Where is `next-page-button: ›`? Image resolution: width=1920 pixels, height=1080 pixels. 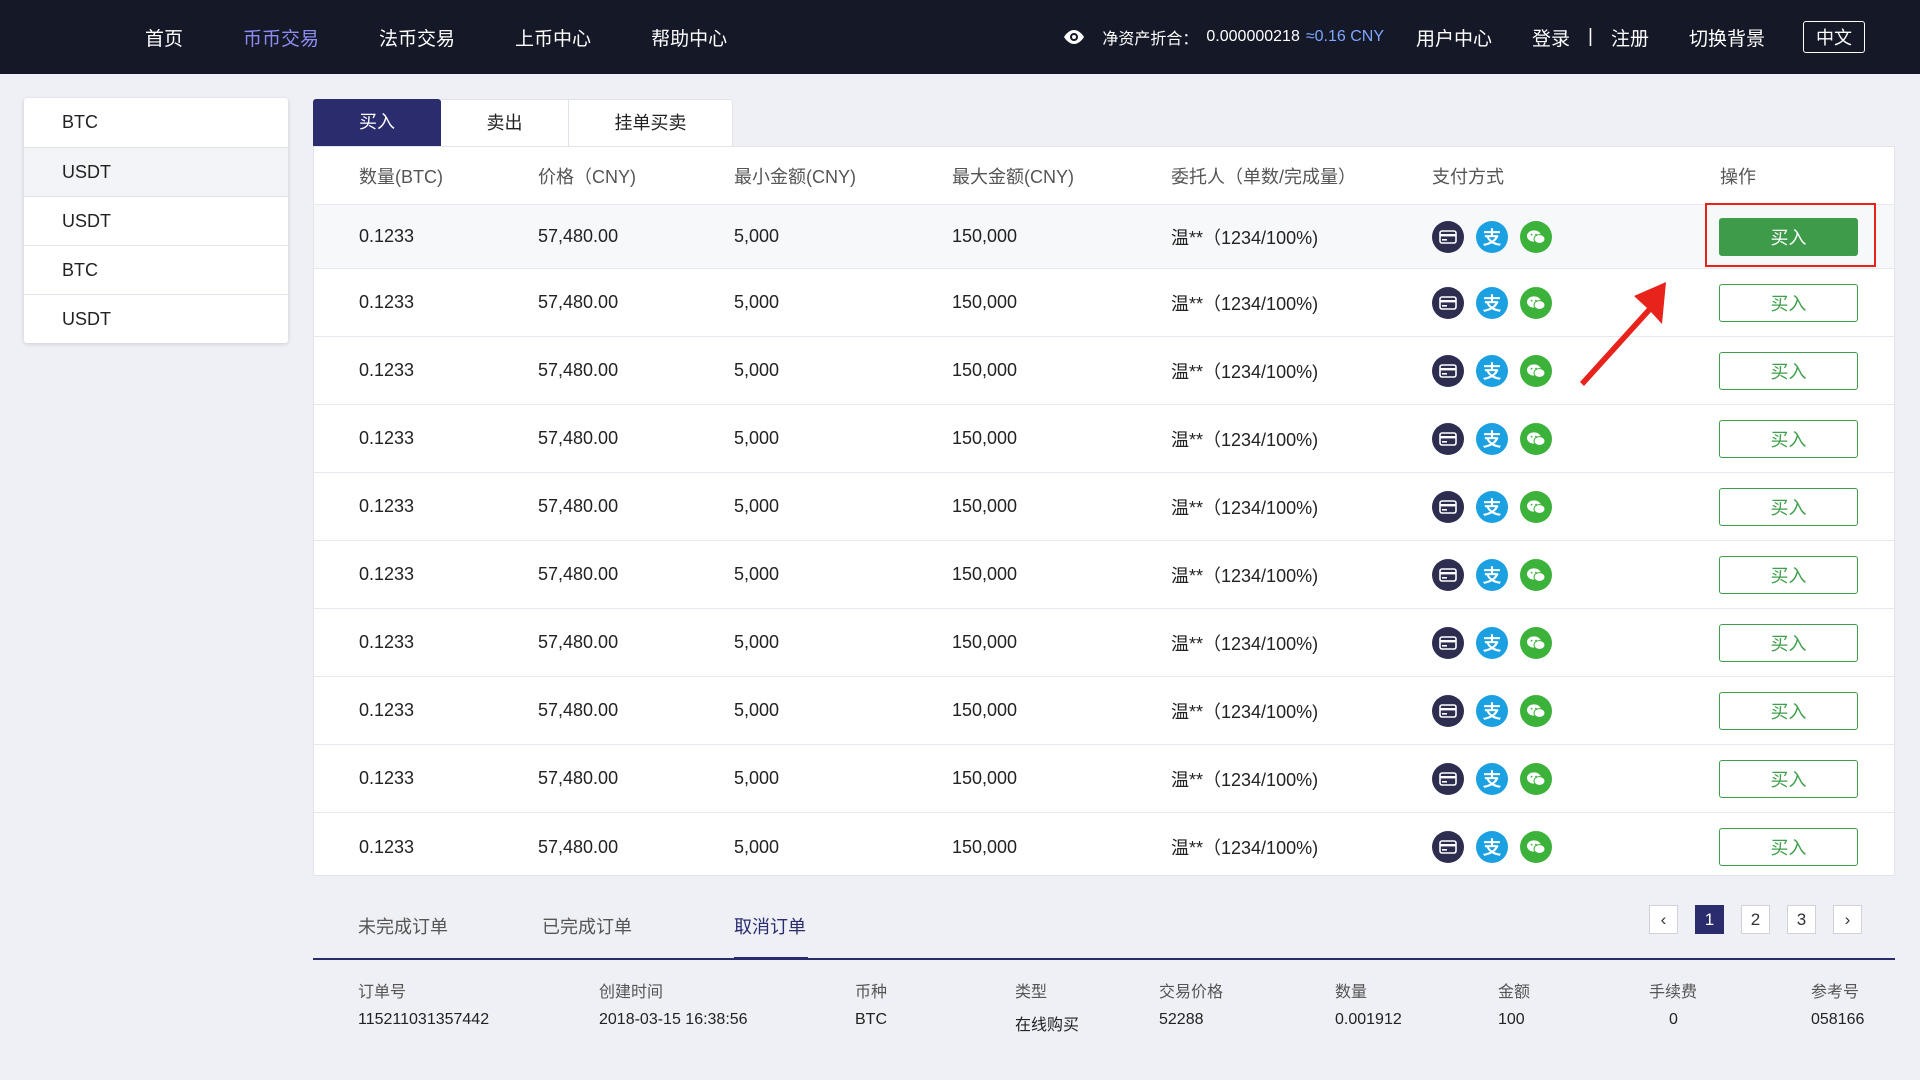 next-page-button: › is located at coordinates (1847, 919).